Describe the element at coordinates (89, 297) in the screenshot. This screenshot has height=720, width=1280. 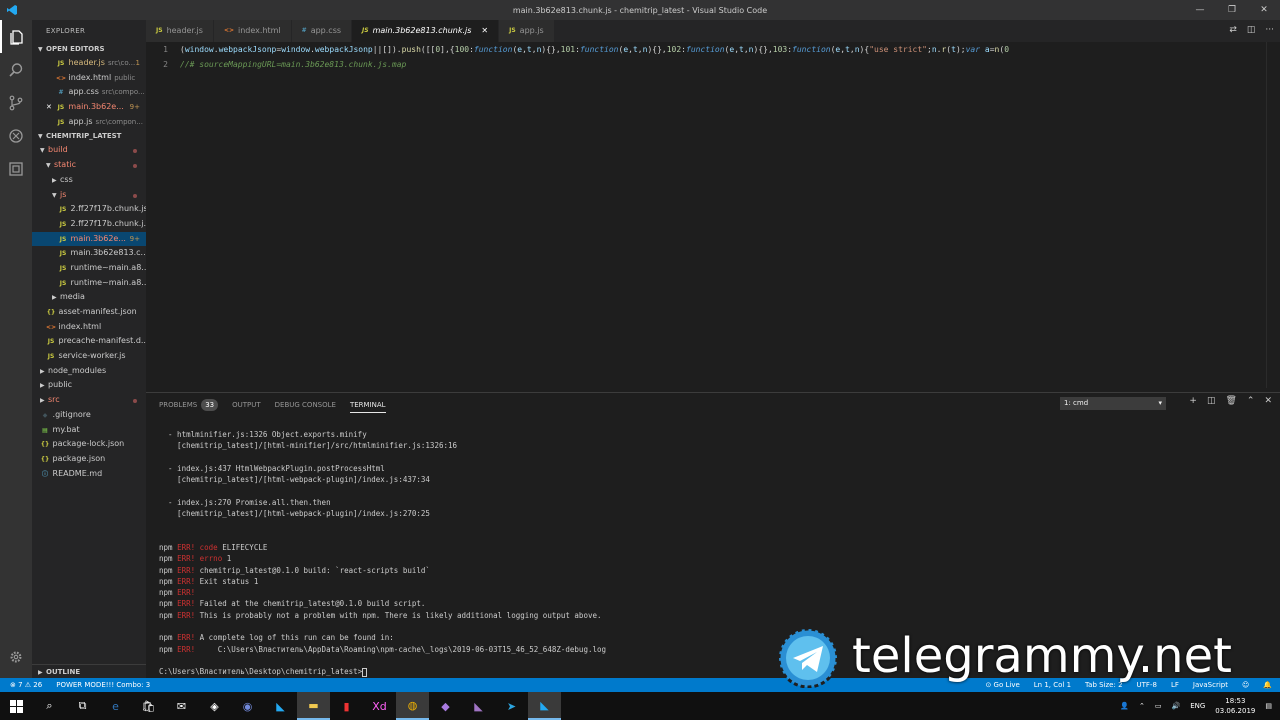
I see `tree-folder-item: ▶ media` at that location.